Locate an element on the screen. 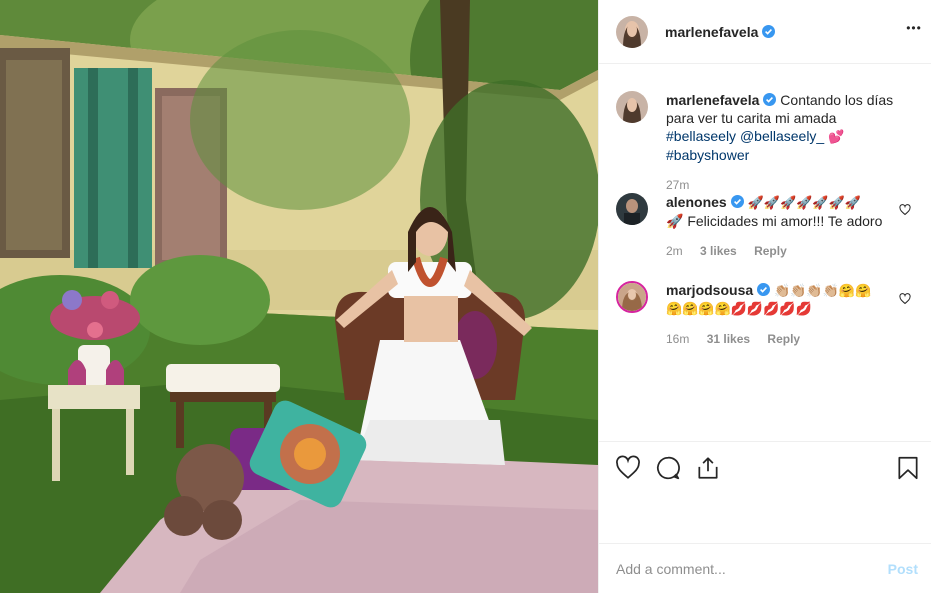 The height and width of the screenshot is (593, 931). bookmark-icon is located at coordinates (908, 468).